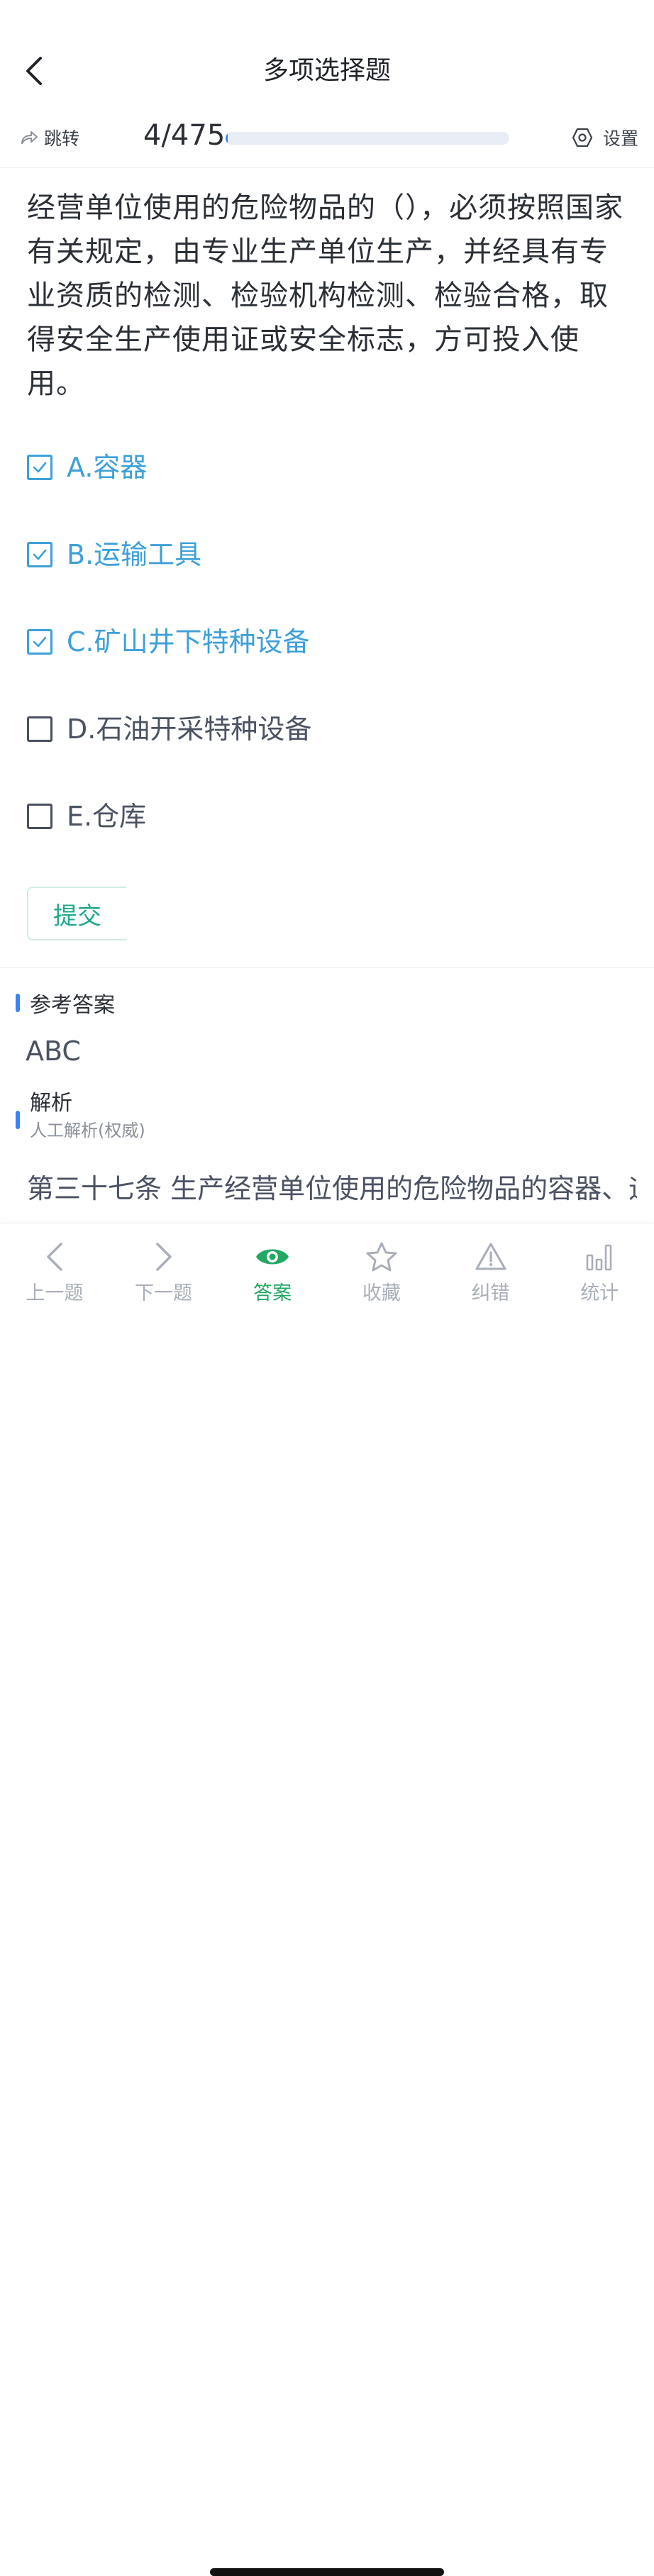 The width and height of the screenshot is (654, 2576). I want to click on option-label: E.仓库, so click(107, 816).